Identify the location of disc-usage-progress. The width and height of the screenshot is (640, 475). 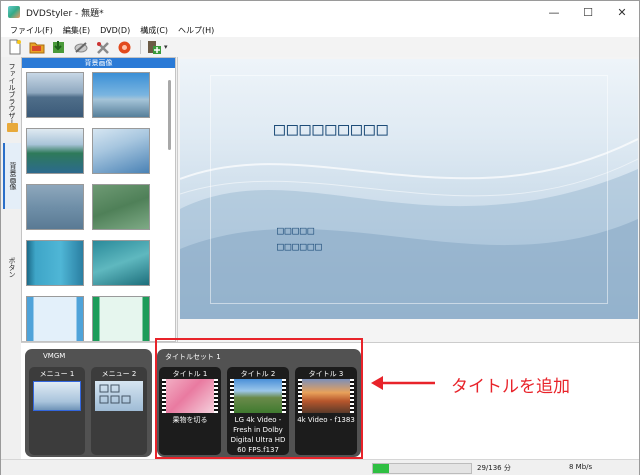
(422, 468).